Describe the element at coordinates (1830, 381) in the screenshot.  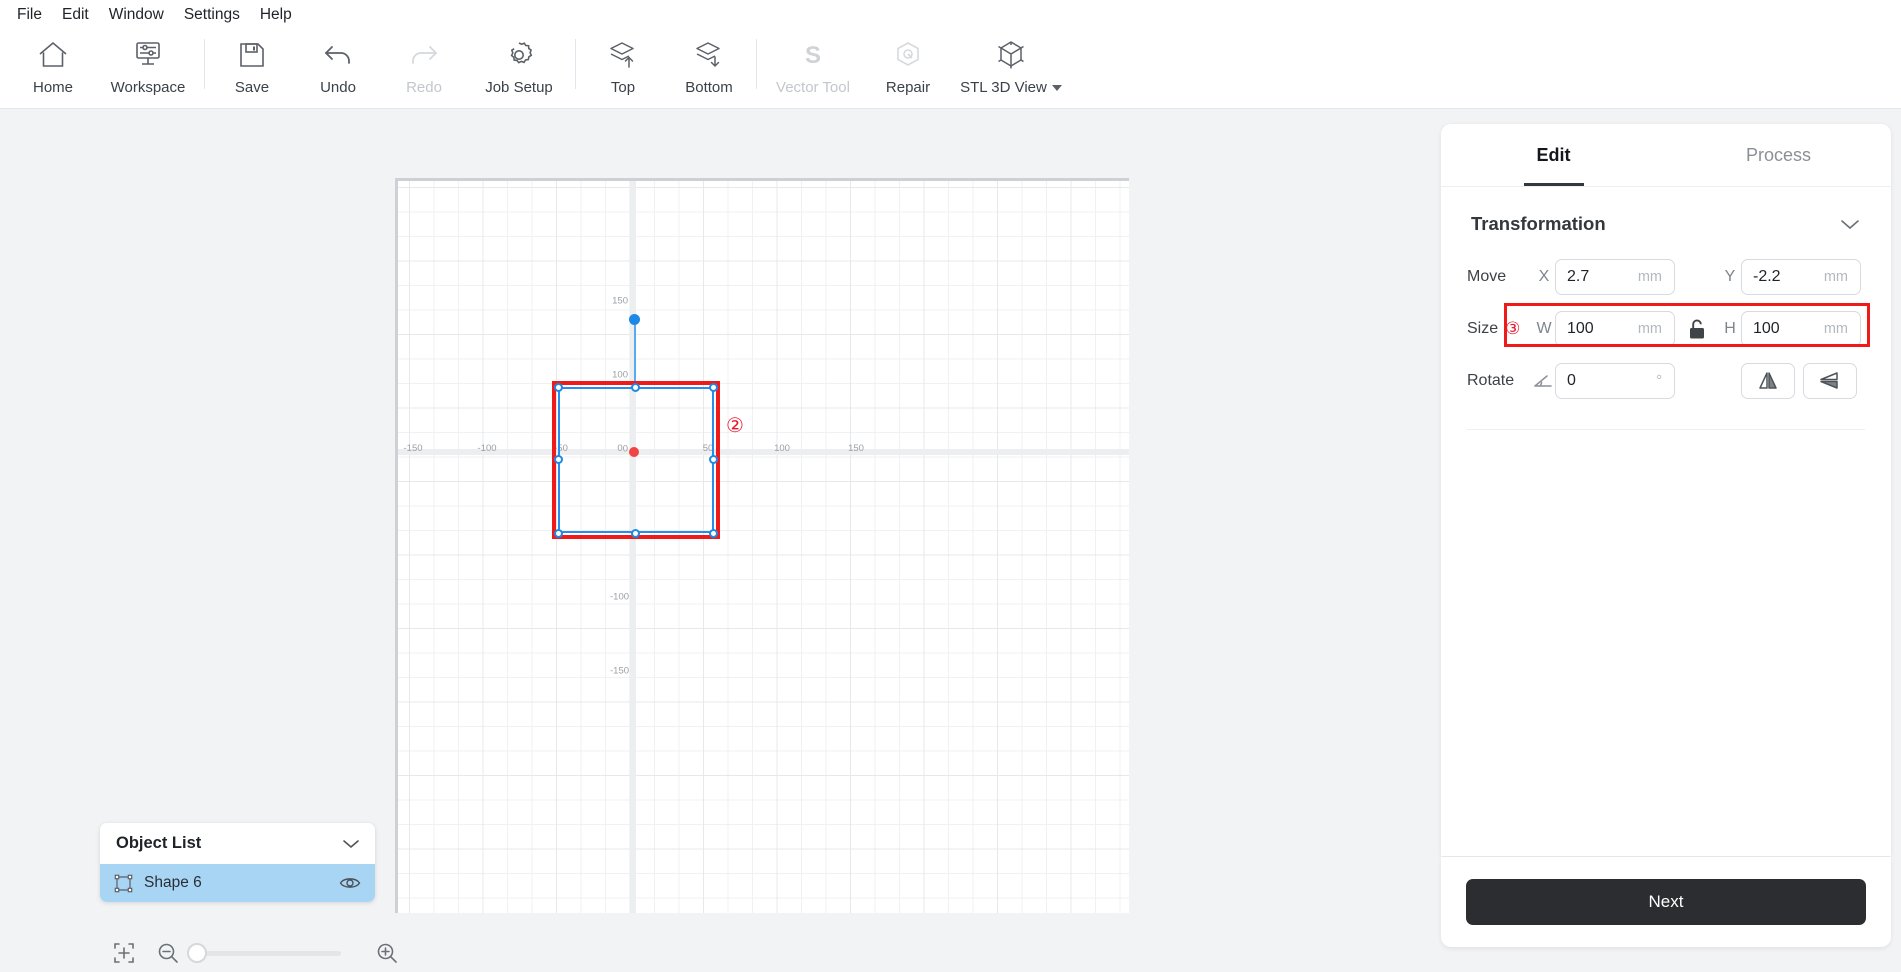
I see `flip-vertical-button` at that location.